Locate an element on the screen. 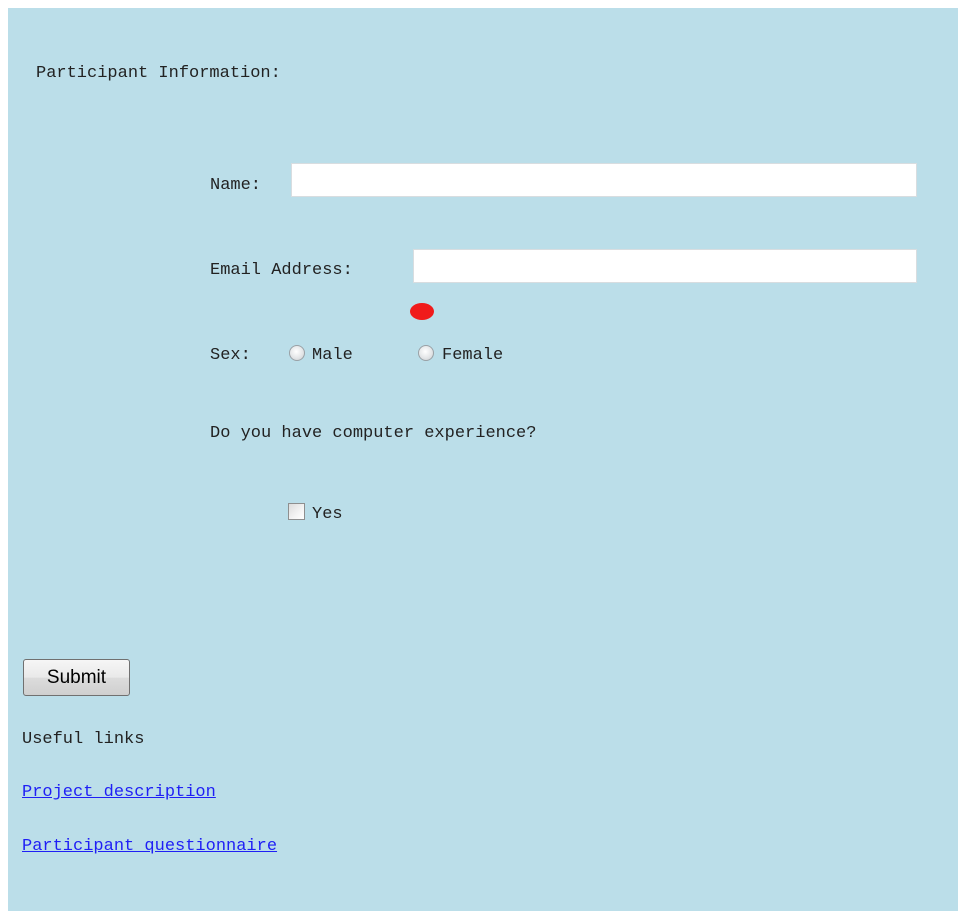 This screenshot has height=911, width=959. useful-links-heading: Useful links is located at coordinates (83, 739).